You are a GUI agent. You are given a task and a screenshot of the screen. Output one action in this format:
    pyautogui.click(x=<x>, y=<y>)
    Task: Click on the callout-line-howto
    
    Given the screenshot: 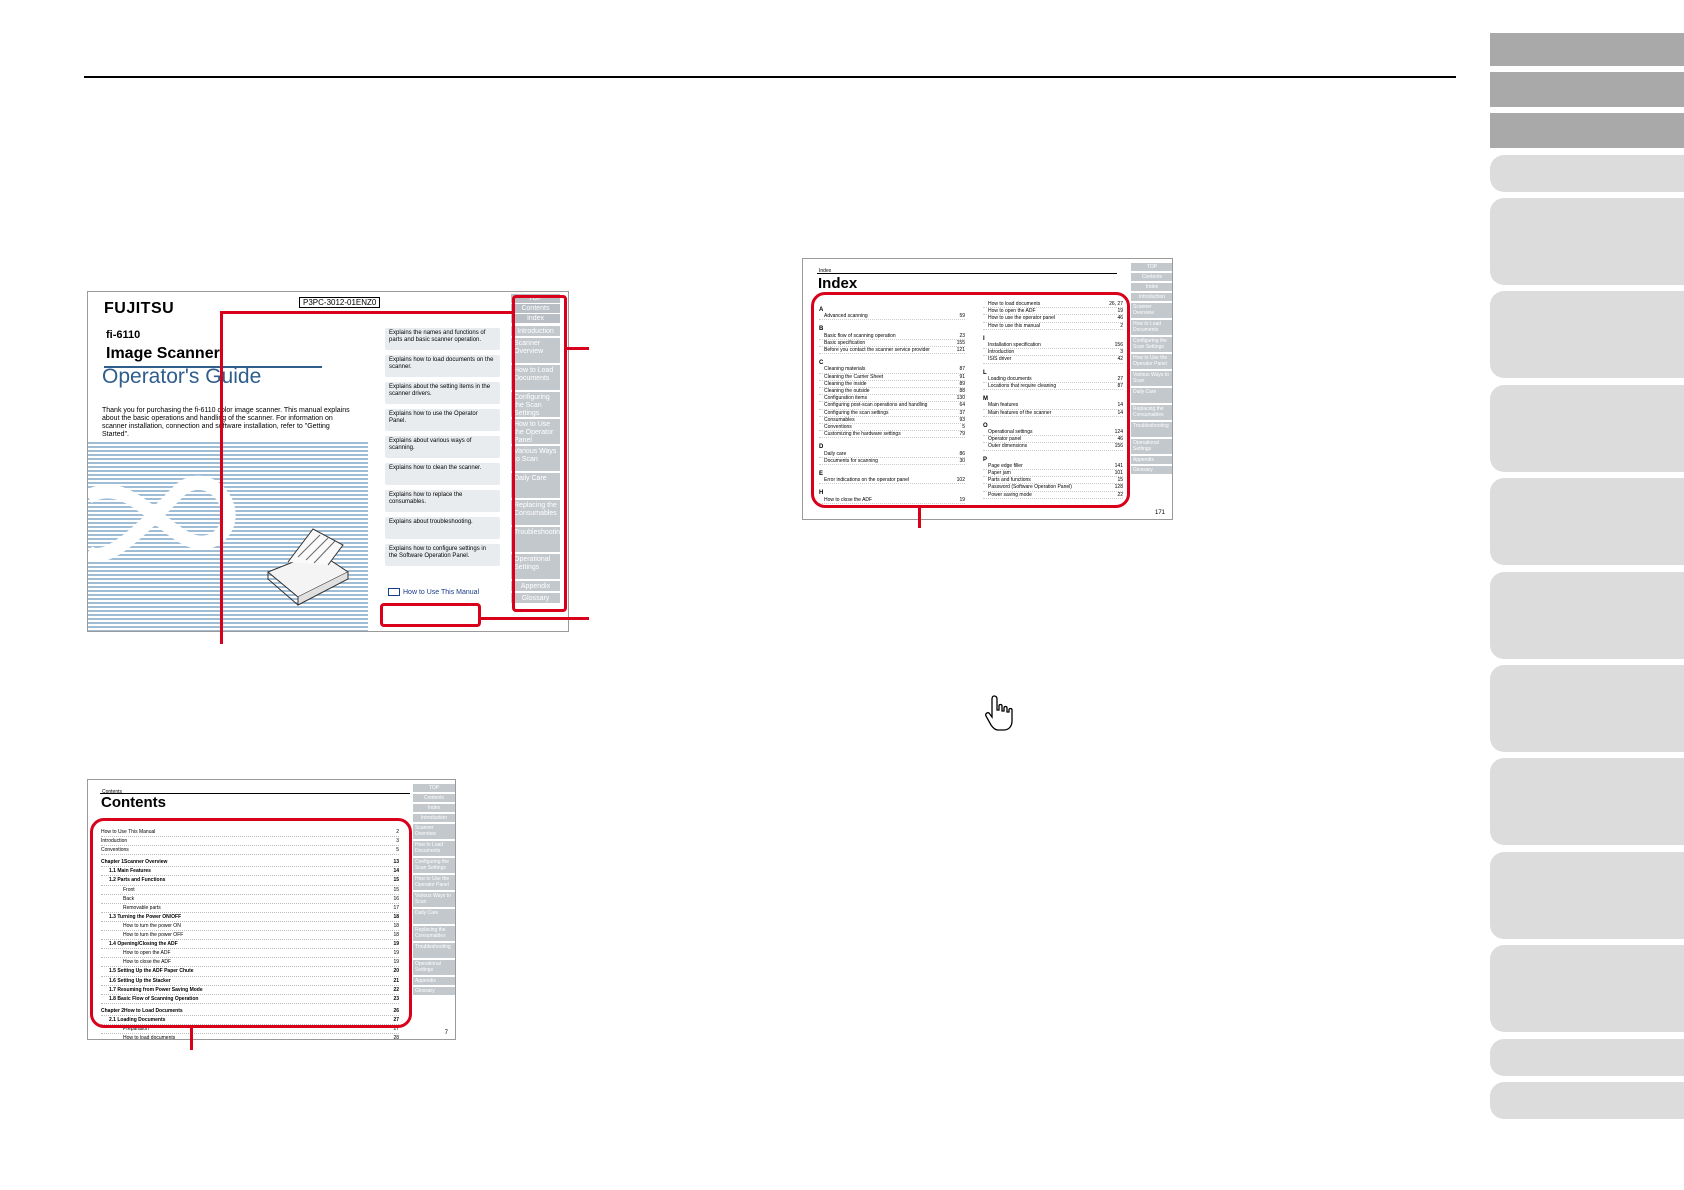 What is the action you would take?
    pyautogui.click(x=535, y=618)
    